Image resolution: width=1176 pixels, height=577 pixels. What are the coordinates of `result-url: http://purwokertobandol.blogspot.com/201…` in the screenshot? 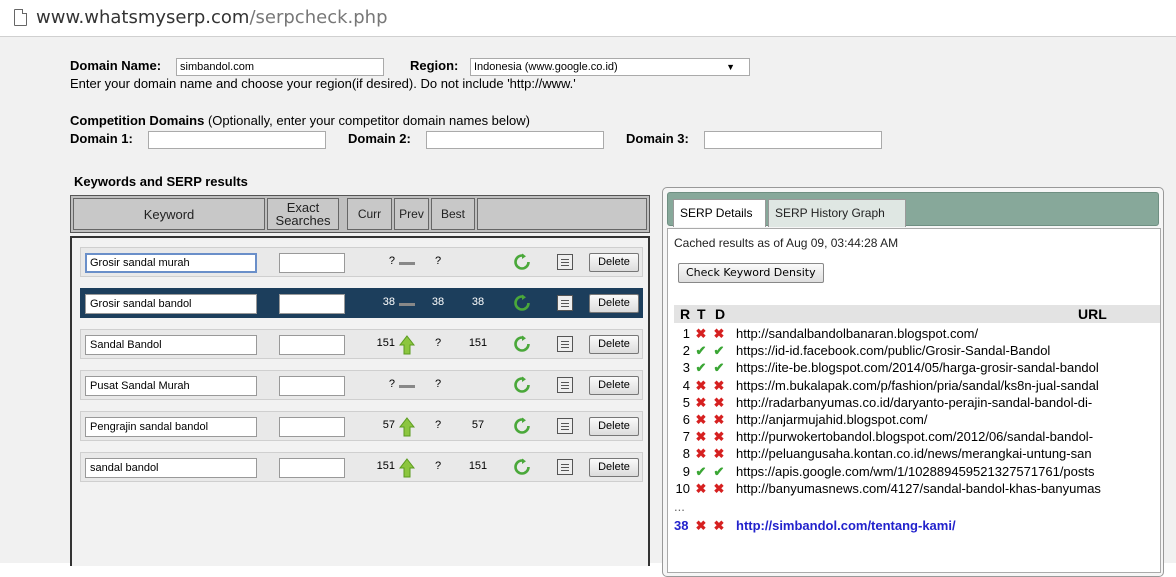 It's located at (914, 436).